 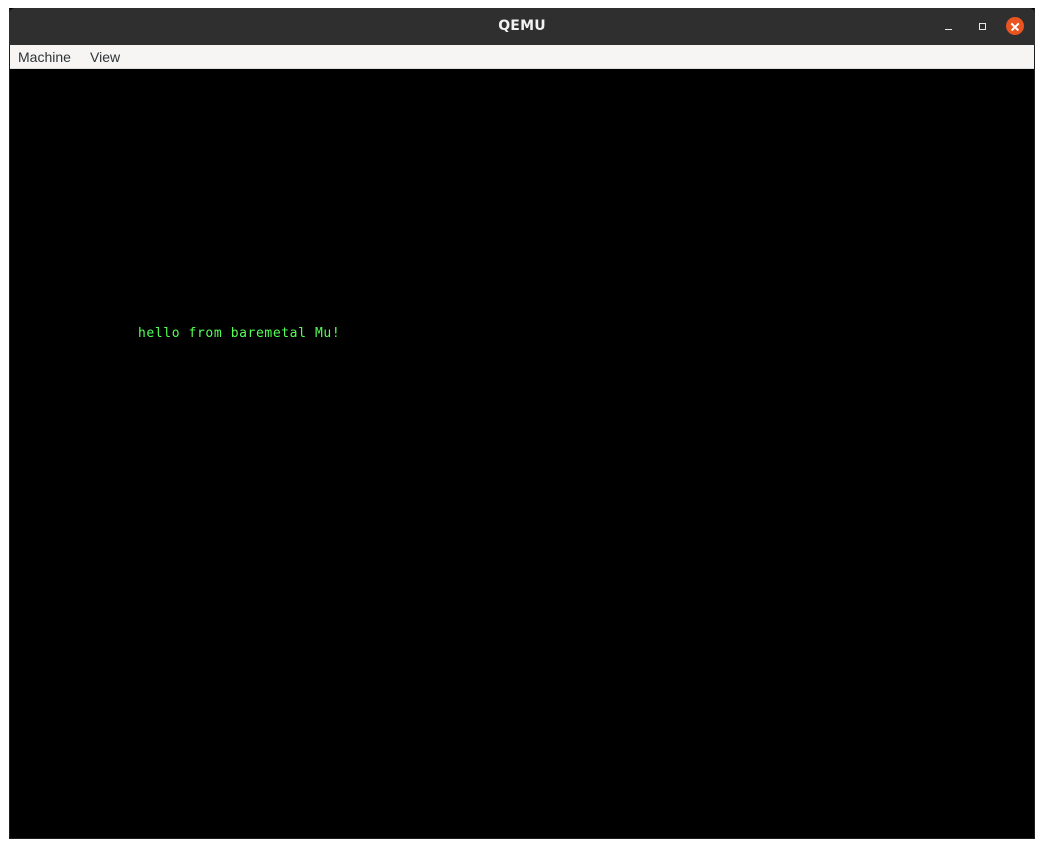 What do you see at coordinates (44, 57) in the screenshot?
I see `menu-machine: Machine` at bounding box center [44, 57].